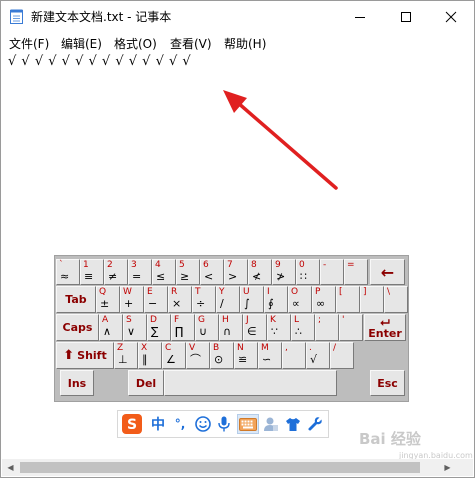  What do you see at coordinates (107, 331) in the screenshot?
I see `key-symbol: ∧` at bounding box center [107, 331].